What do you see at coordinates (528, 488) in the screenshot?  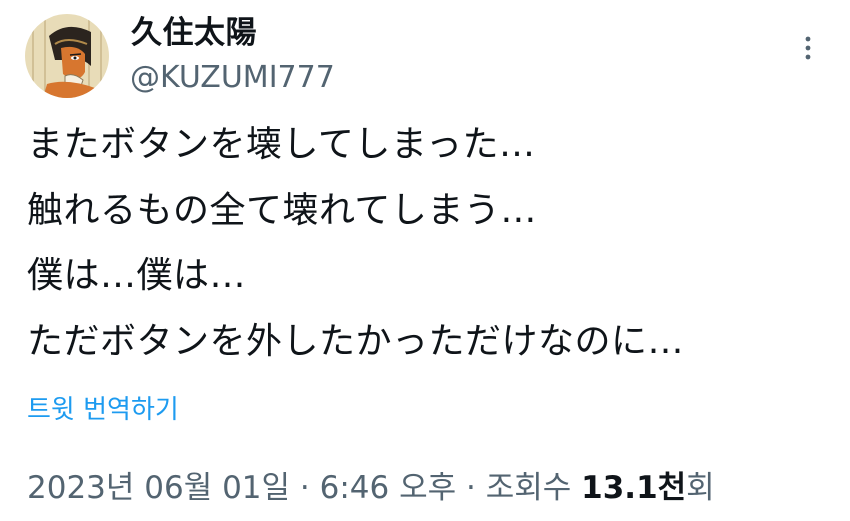 I see `views-label: 조회수` at bounding box center [528, 488].